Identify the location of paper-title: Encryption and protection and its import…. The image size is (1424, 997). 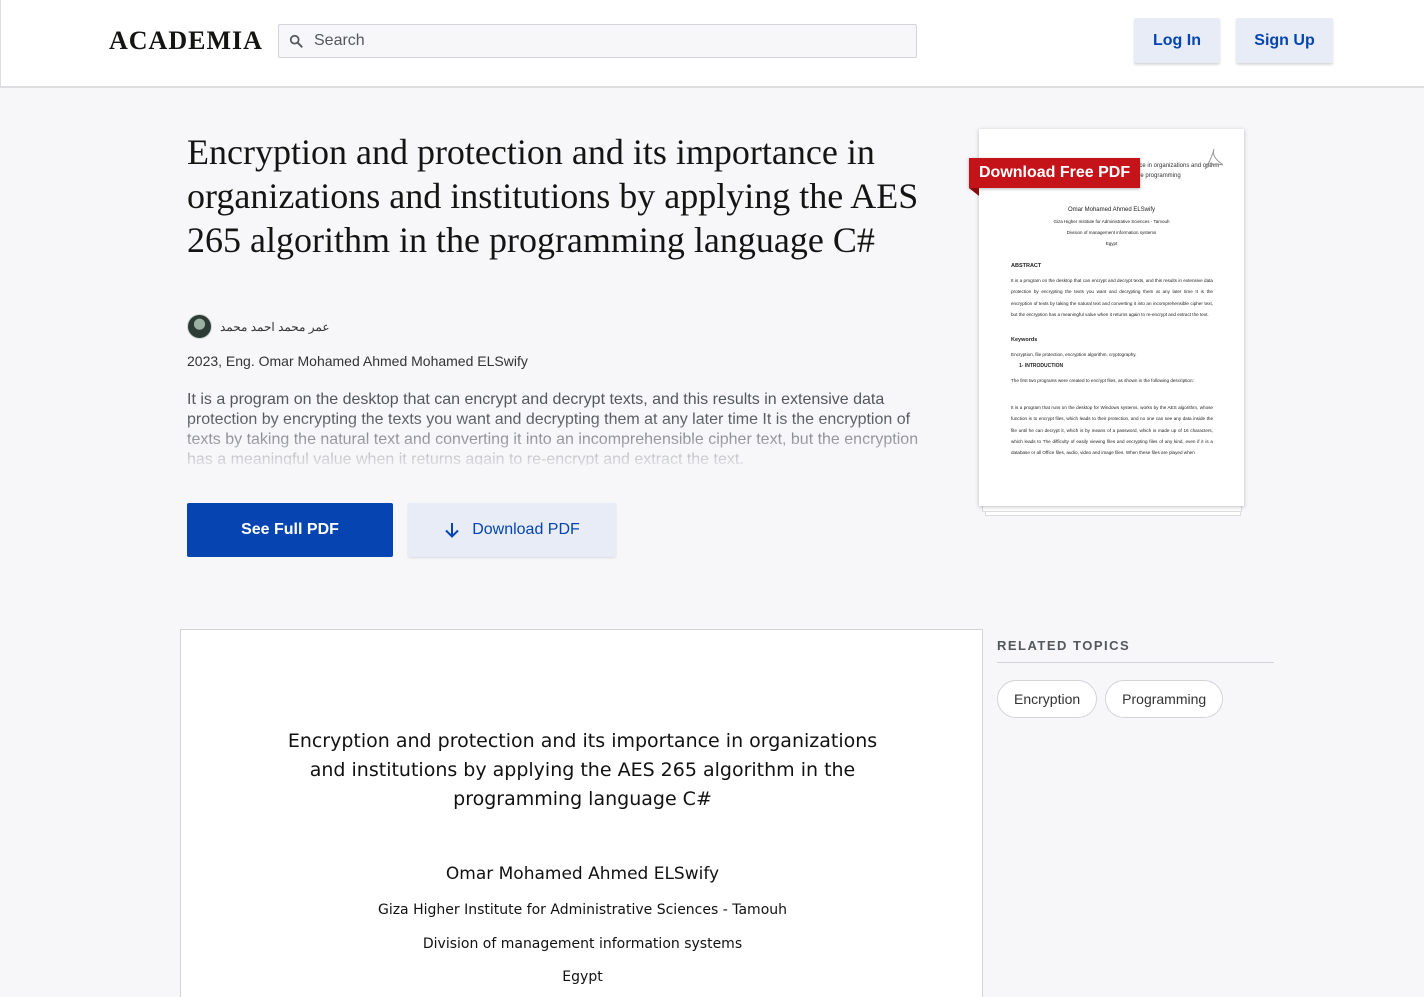
(553, 196).